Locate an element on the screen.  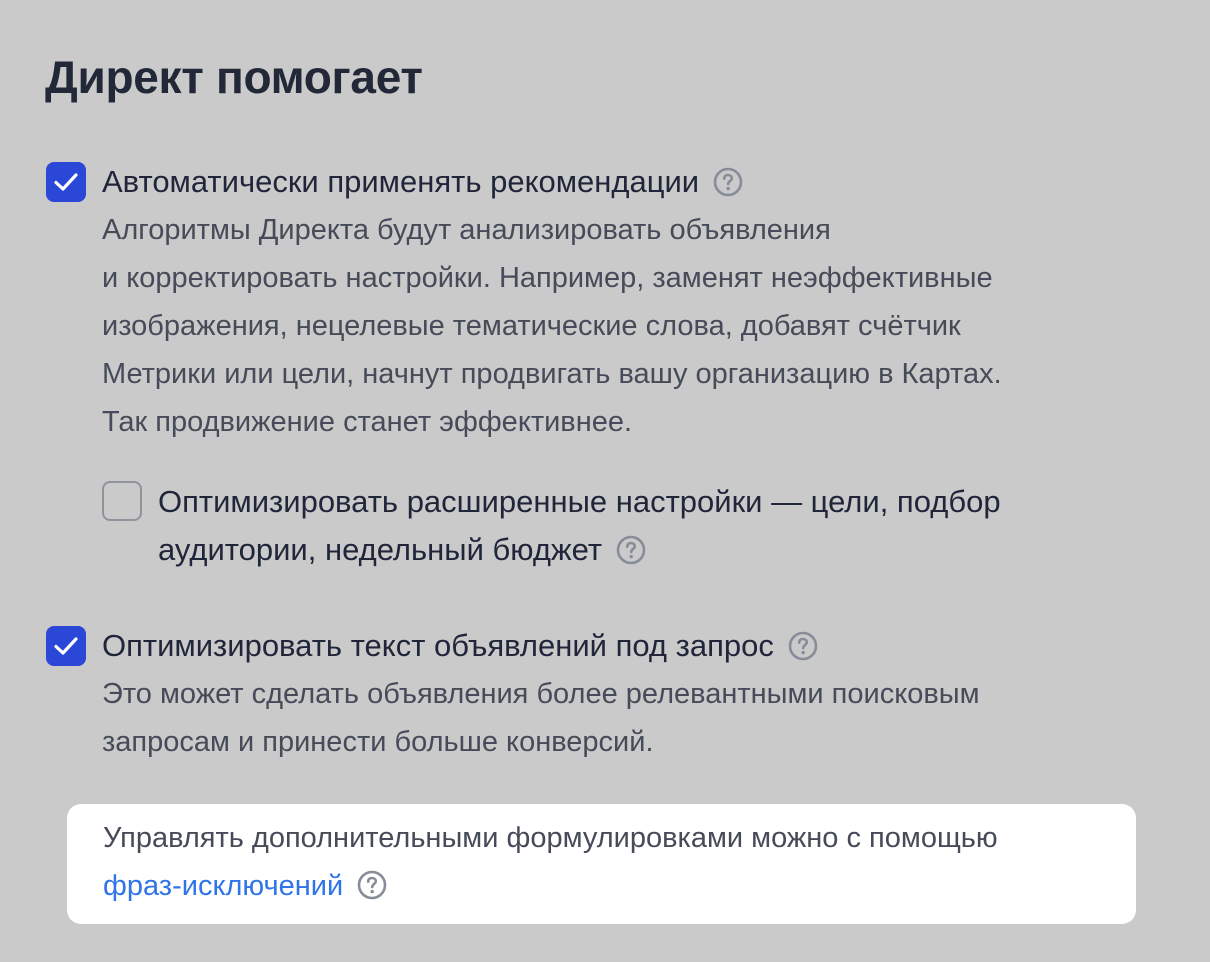
optimize-text-description-line: запросам и принести больше конверсий. is located at coordinates (378, 742).